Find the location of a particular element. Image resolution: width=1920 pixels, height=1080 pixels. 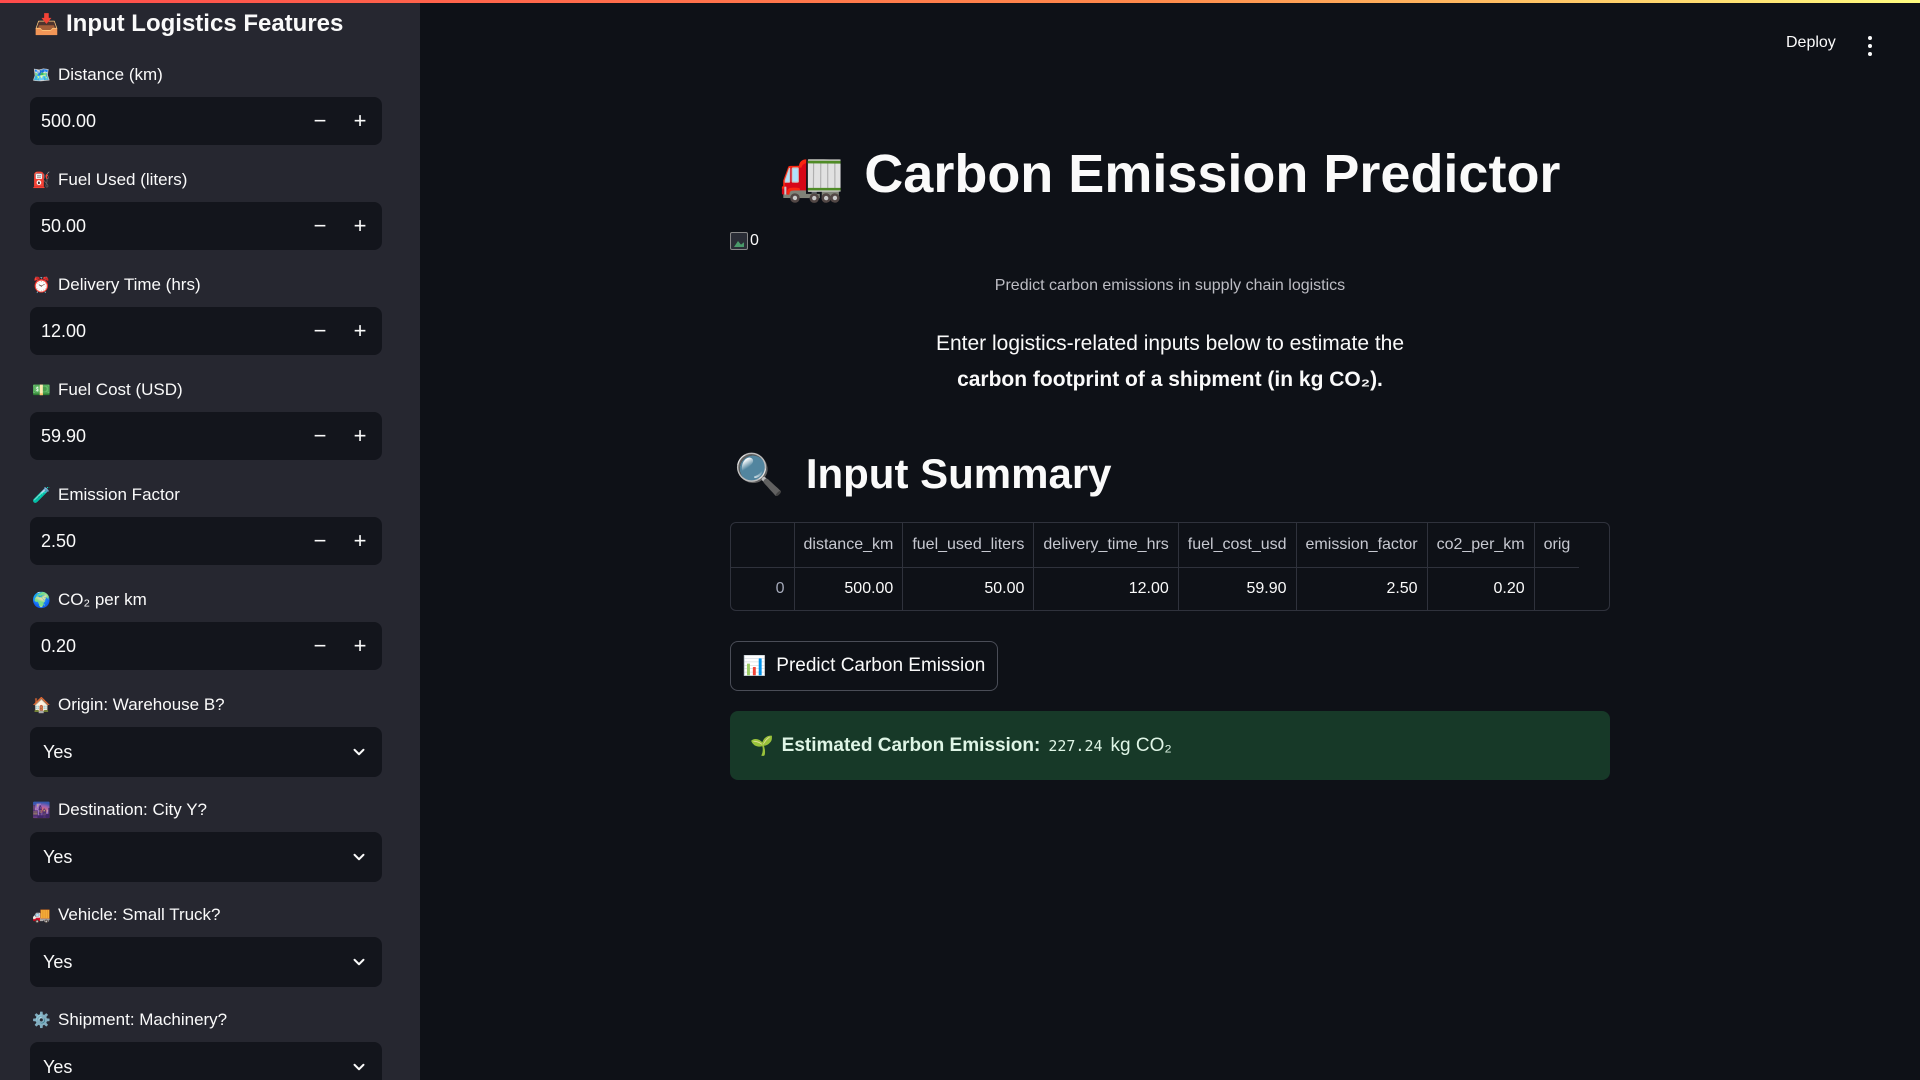

input-value: 500.00 is located at coordinates (165, 121).